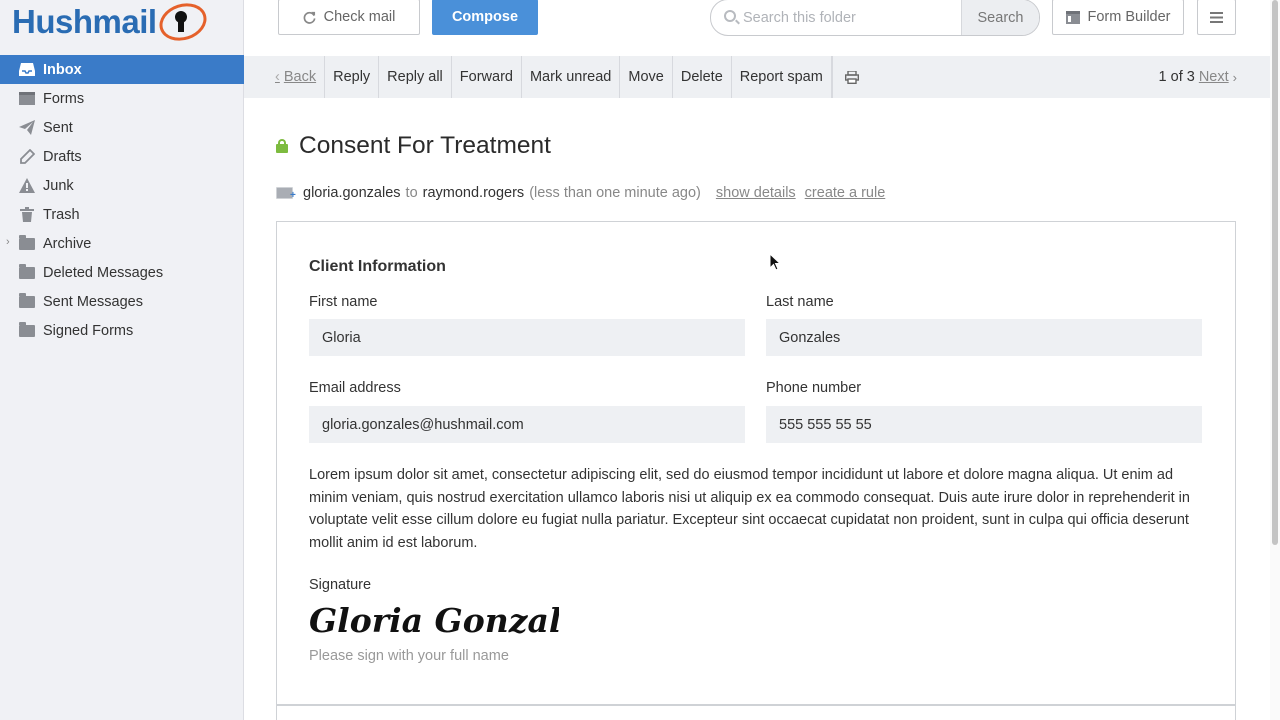 The image size is (1280, 720). Describe the element at coordinates (845, 193) in the screenshot. I see `create-rule-link: create a rule` at that location.